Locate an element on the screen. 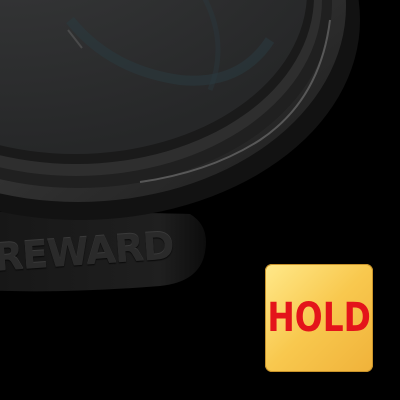  hold-button-label: HOLD is located at coordinates (319, 318).